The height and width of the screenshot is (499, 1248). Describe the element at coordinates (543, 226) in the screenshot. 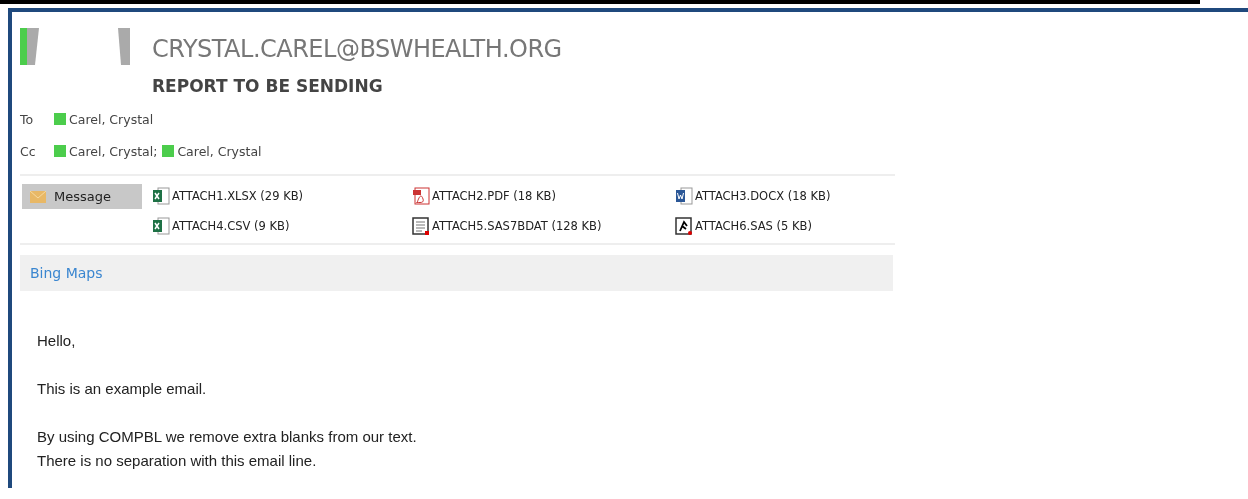

I see `attachment-item: ATTACH5.SAS7BDAT (128 KB)` at that location.